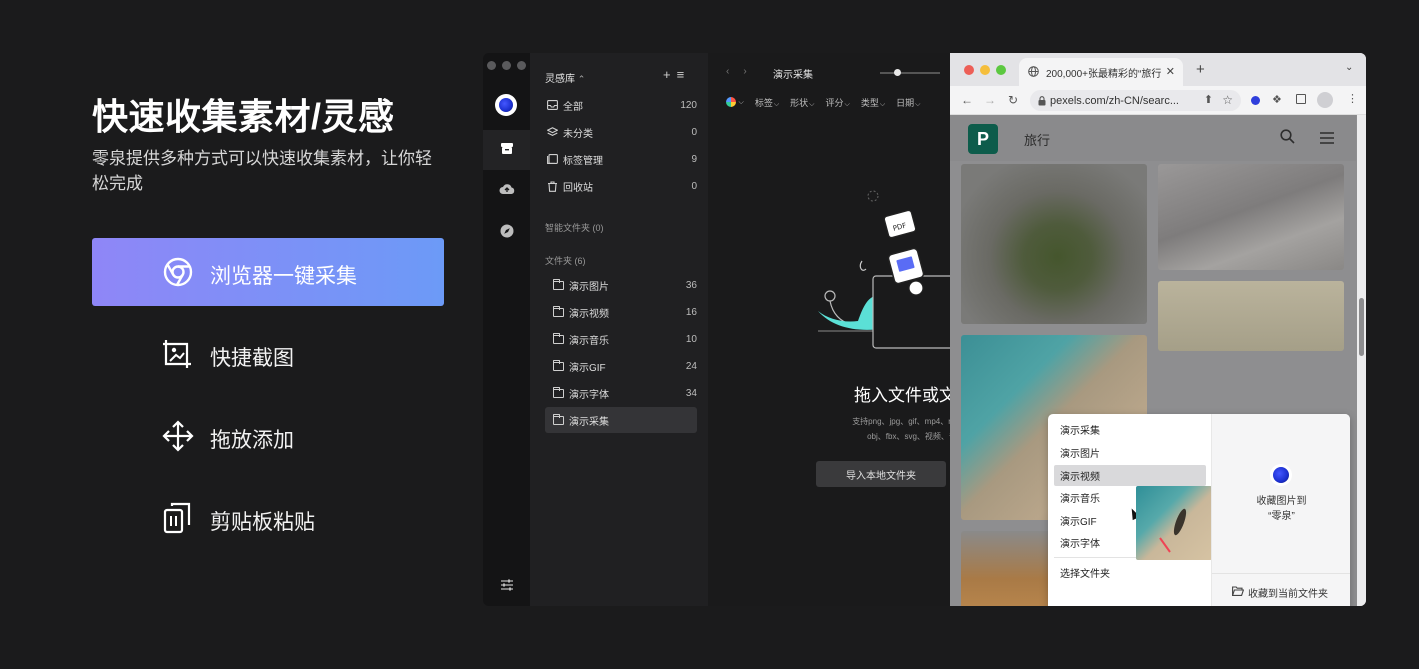  Describe the element at coordinates (589, 314) in the screenshot. I see `folder-label: 演示视频` at that location.